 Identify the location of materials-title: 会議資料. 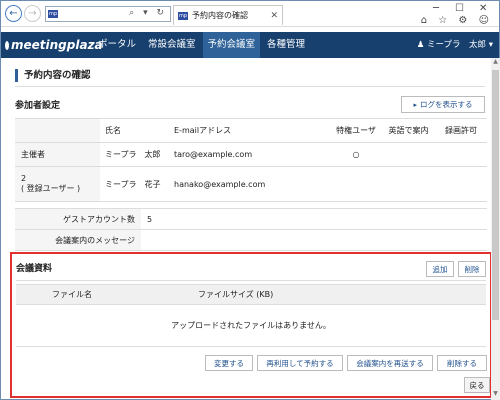
(34, 269).